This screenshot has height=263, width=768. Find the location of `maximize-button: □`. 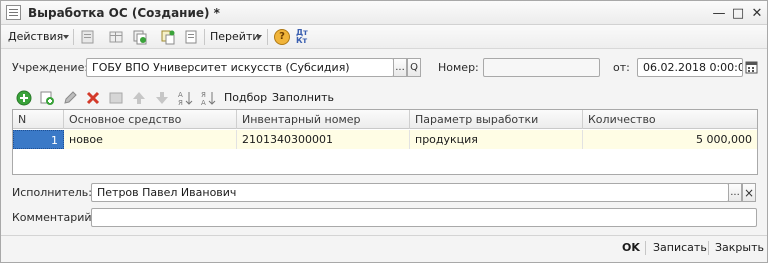

maximize-button: □ is located at coordinates (738, 13).